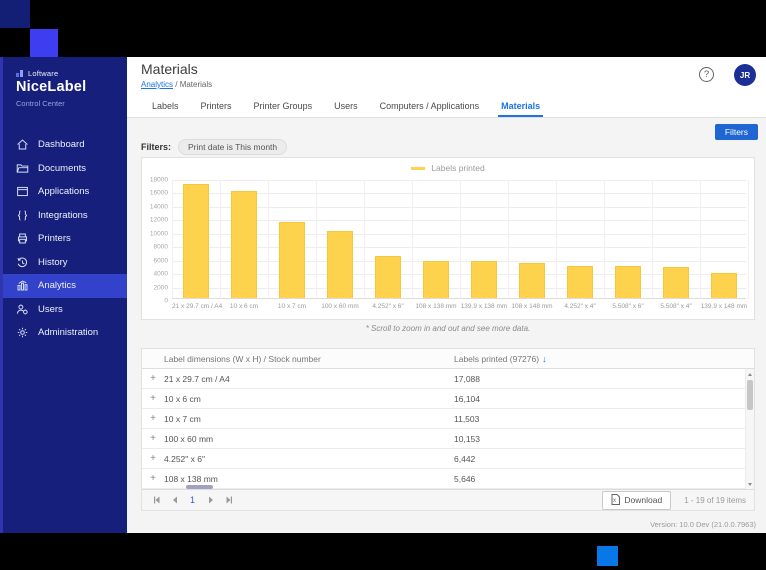 The image size is (766, 570). I want to click on sidebar-item-history: History, so click(65, 263).